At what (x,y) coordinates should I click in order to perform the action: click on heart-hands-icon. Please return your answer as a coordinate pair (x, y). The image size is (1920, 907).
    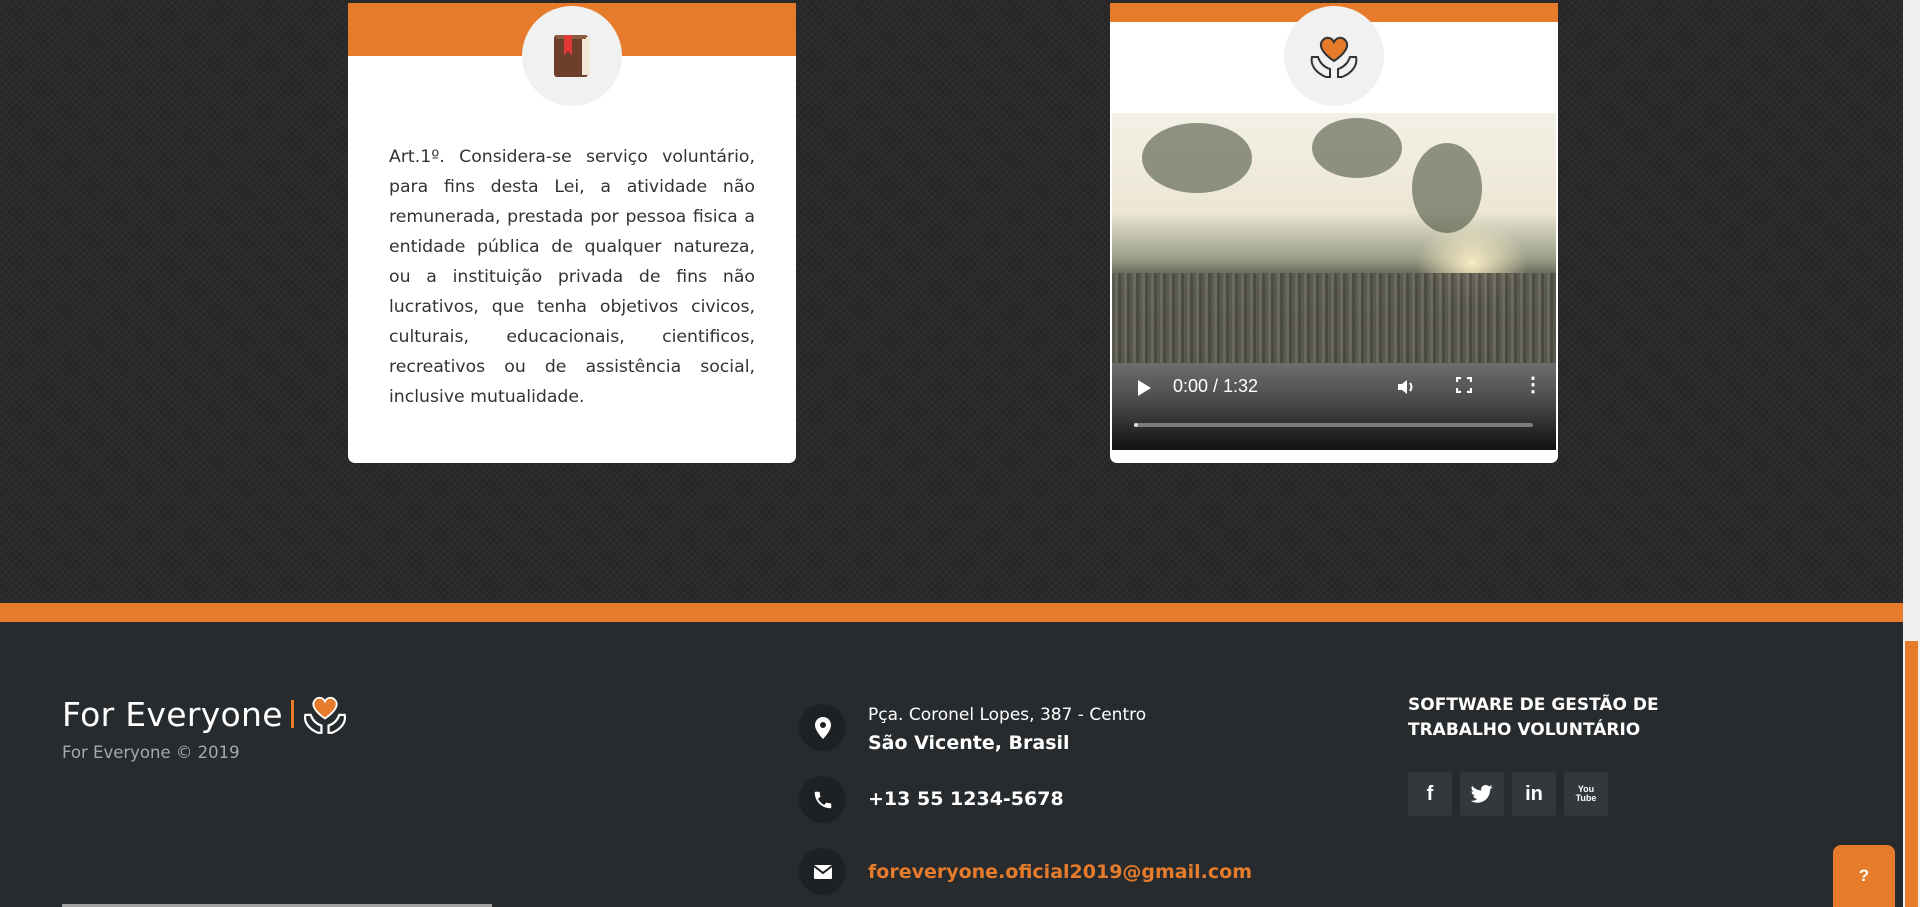
    Looking at the image, I should click on (1334, 57).